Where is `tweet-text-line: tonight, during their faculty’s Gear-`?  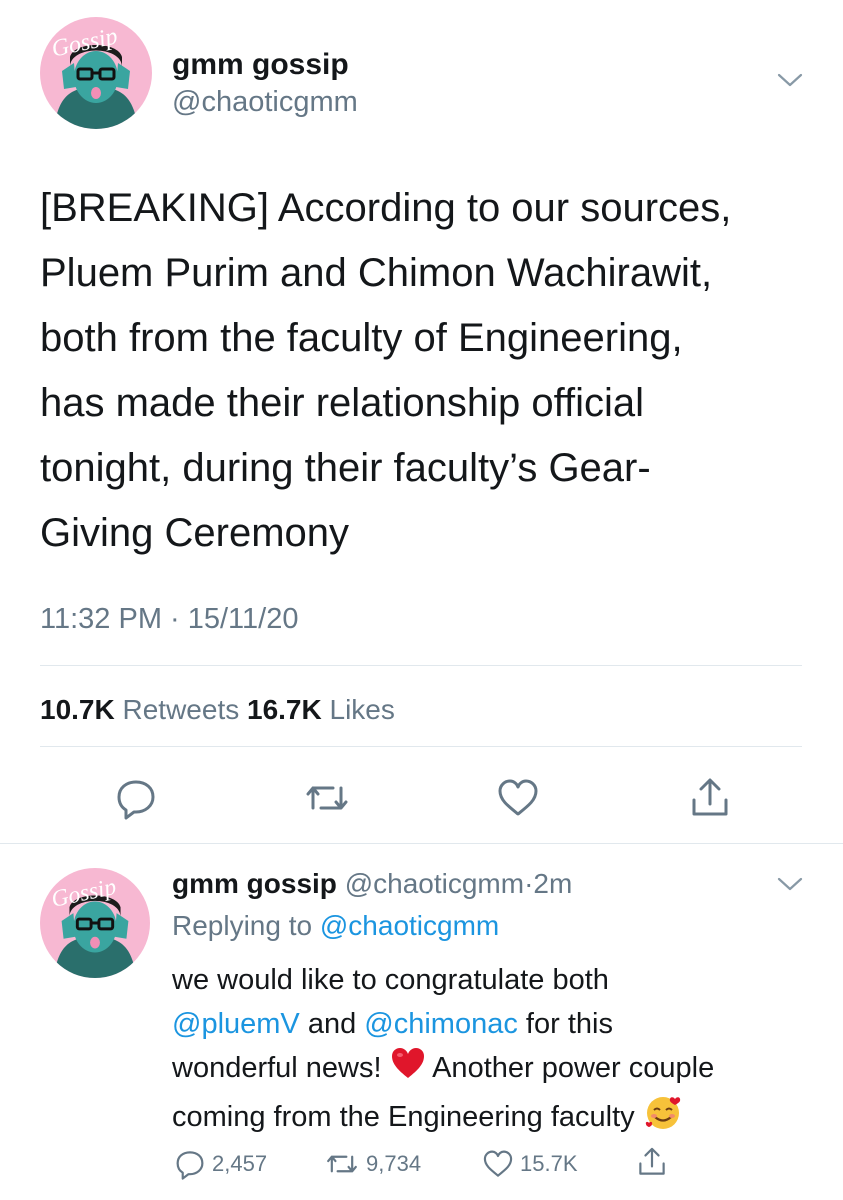 tweet-text-line: tonight, during their faculty’s Gear- is located at coordinates (345, 468).